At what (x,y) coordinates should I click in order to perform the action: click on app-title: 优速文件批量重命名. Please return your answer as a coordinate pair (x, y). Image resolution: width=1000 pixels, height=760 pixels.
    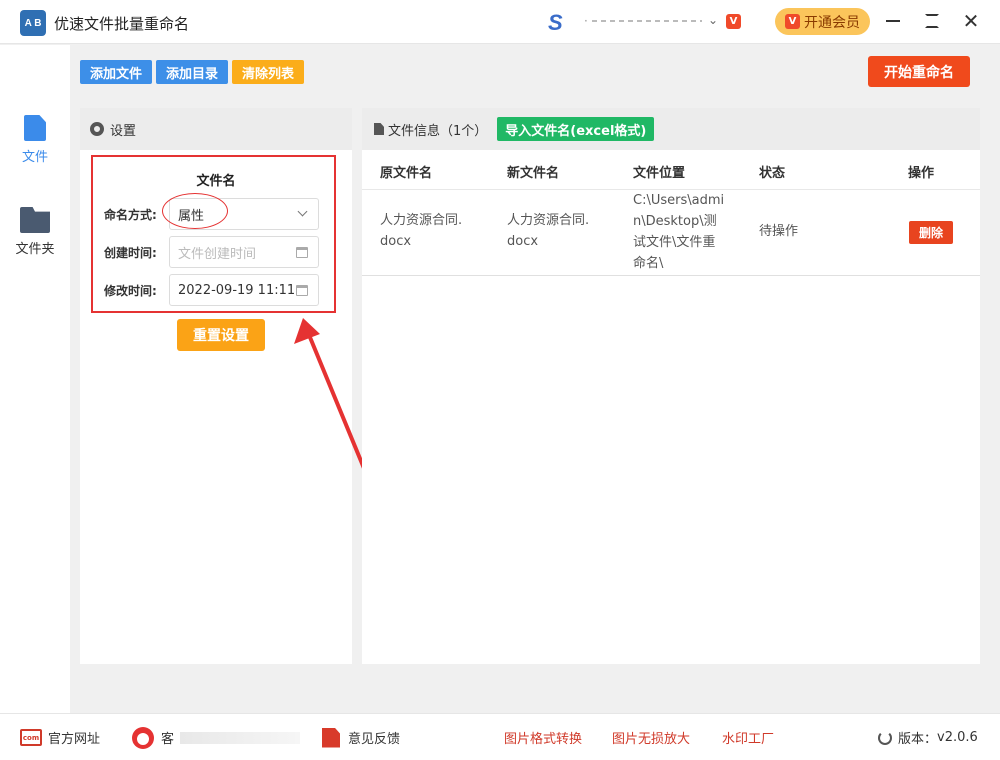
    Looking at the image, I should click on (122, 24).